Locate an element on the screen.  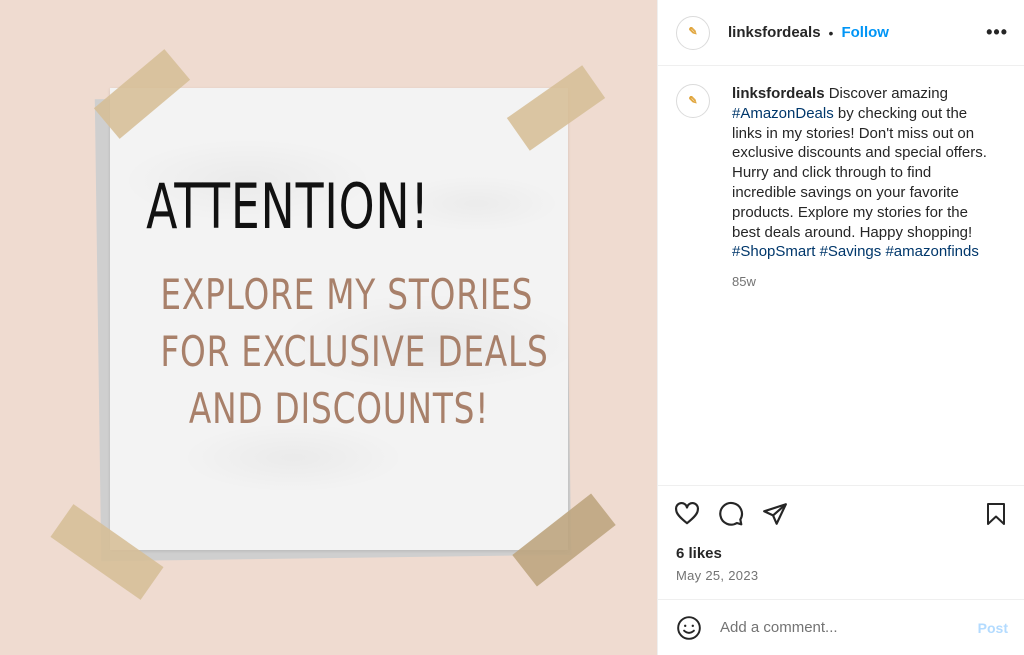
hashtag-link: #AmazonDeals is located at coordinates (783, 113).